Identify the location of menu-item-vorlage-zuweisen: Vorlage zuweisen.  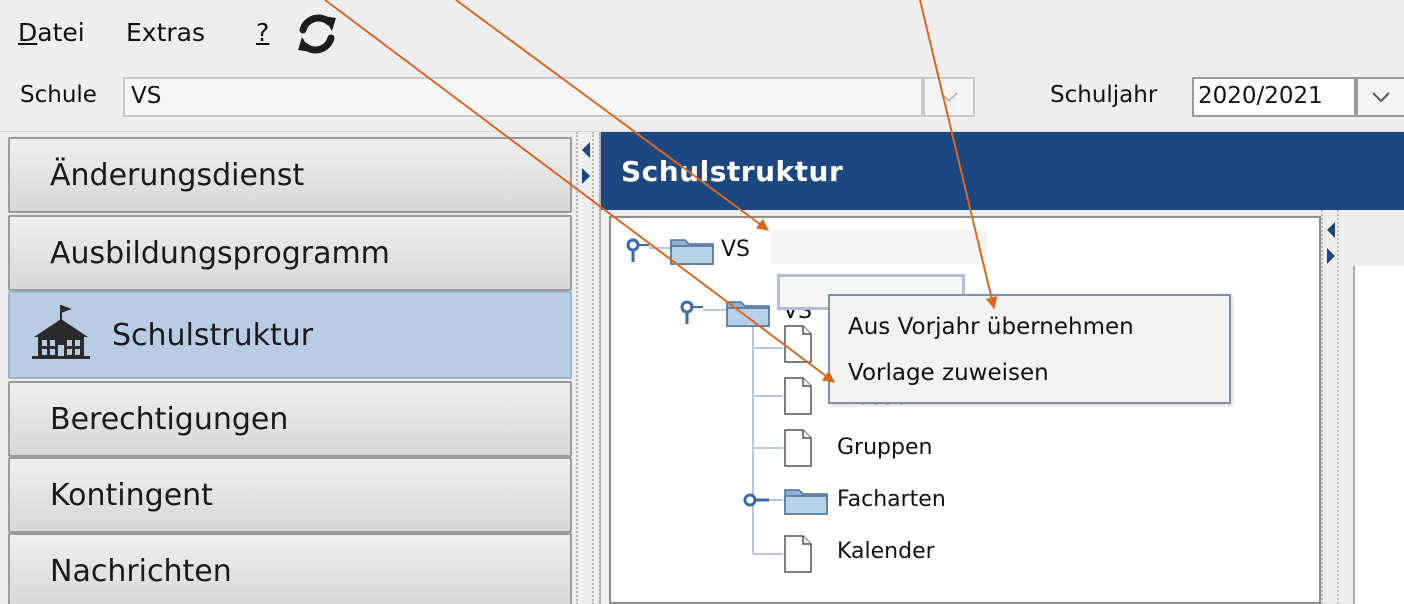
(948, 373).